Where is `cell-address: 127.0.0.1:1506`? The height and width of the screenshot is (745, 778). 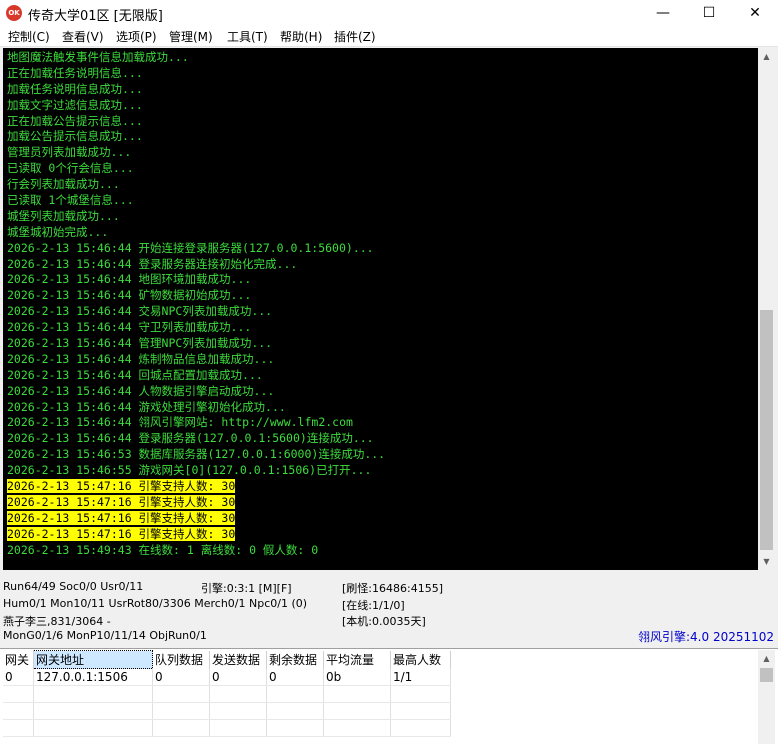
cell-address: 127.0.0.1:1506 is located at coordinates (93, 677).